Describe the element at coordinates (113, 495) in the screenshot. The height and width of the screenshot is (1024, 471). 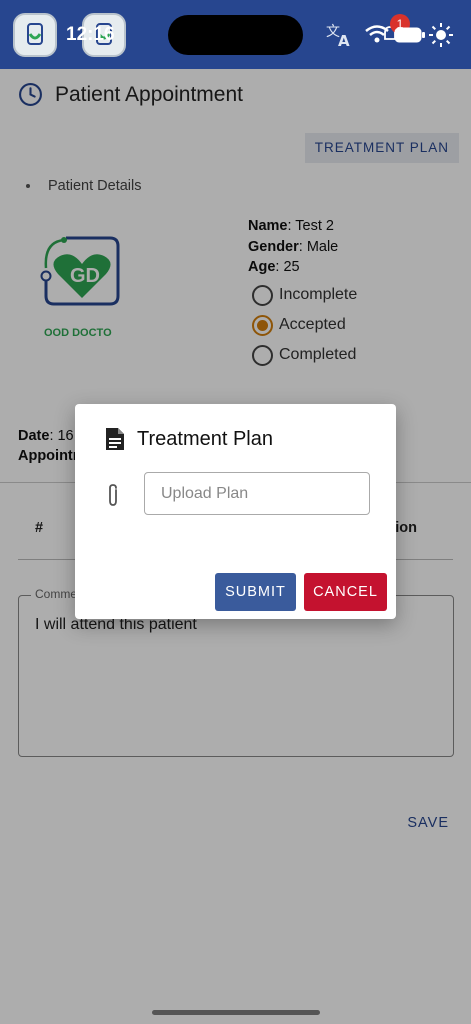
I see `paperclip-icon` at that location.